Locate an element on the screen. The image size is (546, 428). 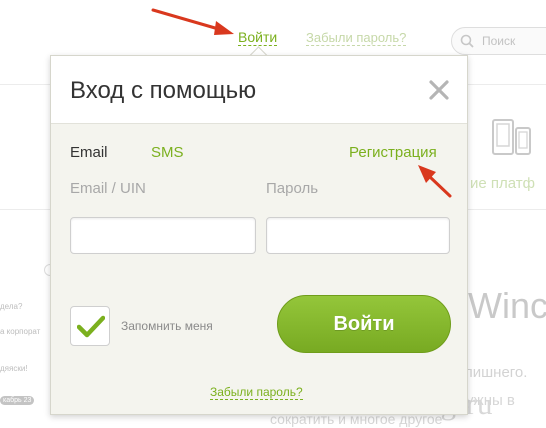
devices-icon is located at coordinates (513, 141).